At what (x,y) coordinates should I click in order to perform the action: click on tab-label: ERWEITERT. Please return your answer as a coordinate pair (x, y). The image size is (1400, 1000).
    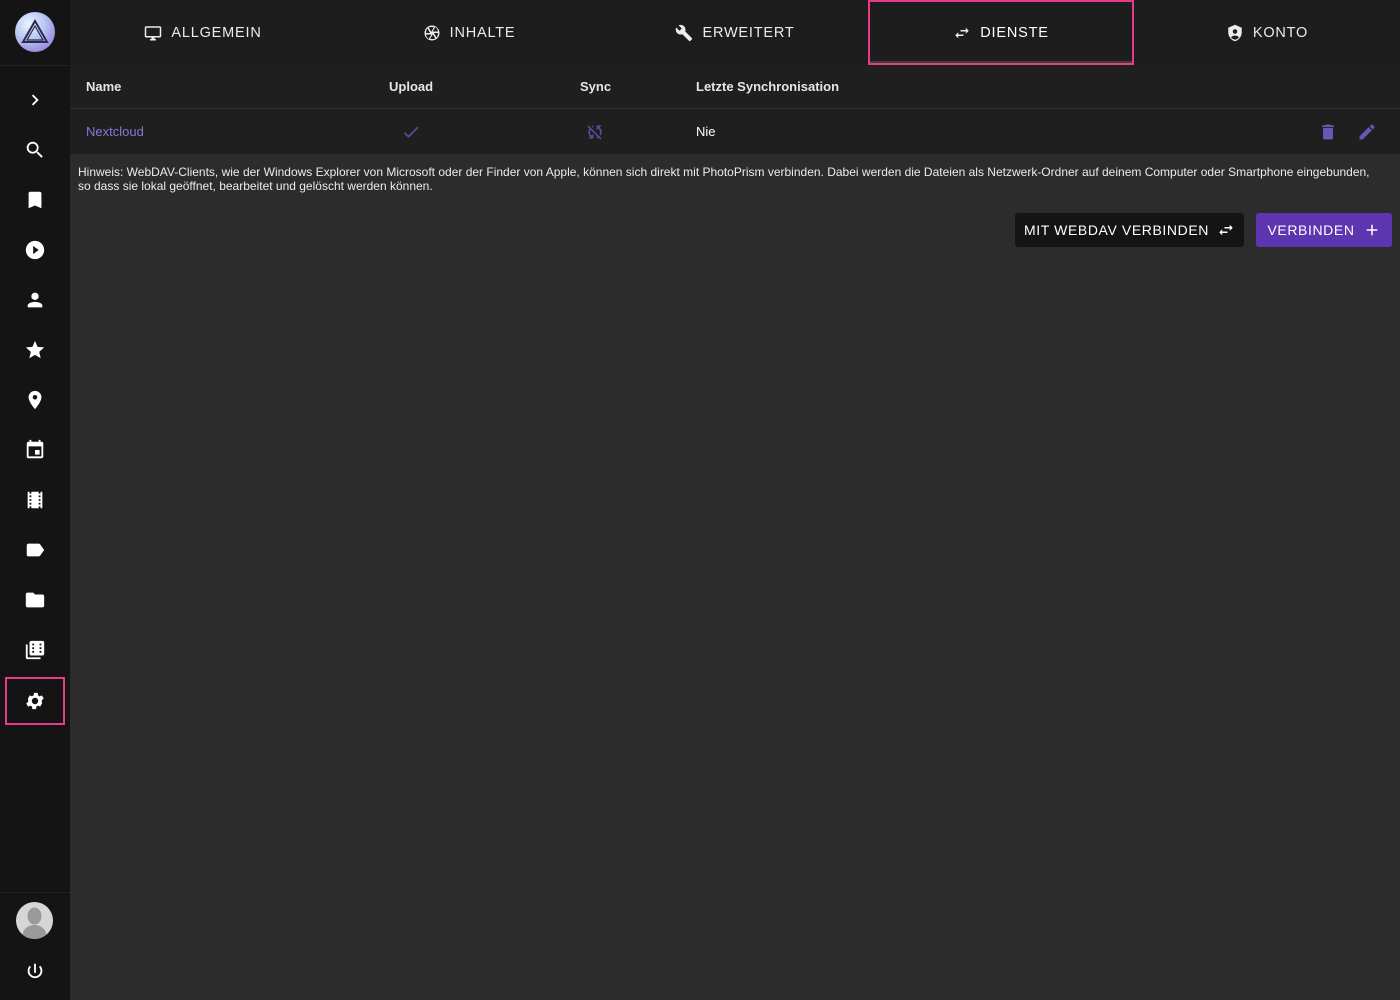
    Looking at the image, I should click on (748, 32).